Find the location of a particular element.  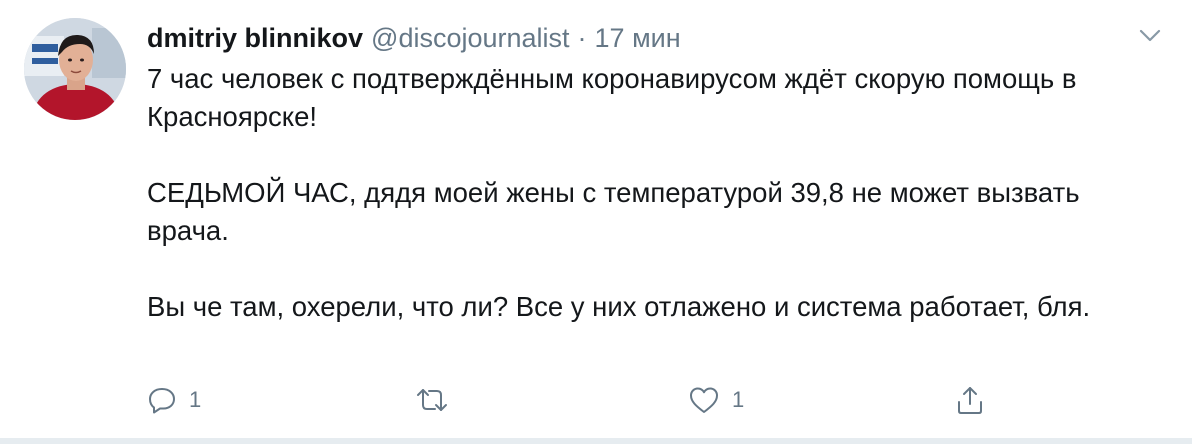

retweet-button is located at coordinates (438, 400).